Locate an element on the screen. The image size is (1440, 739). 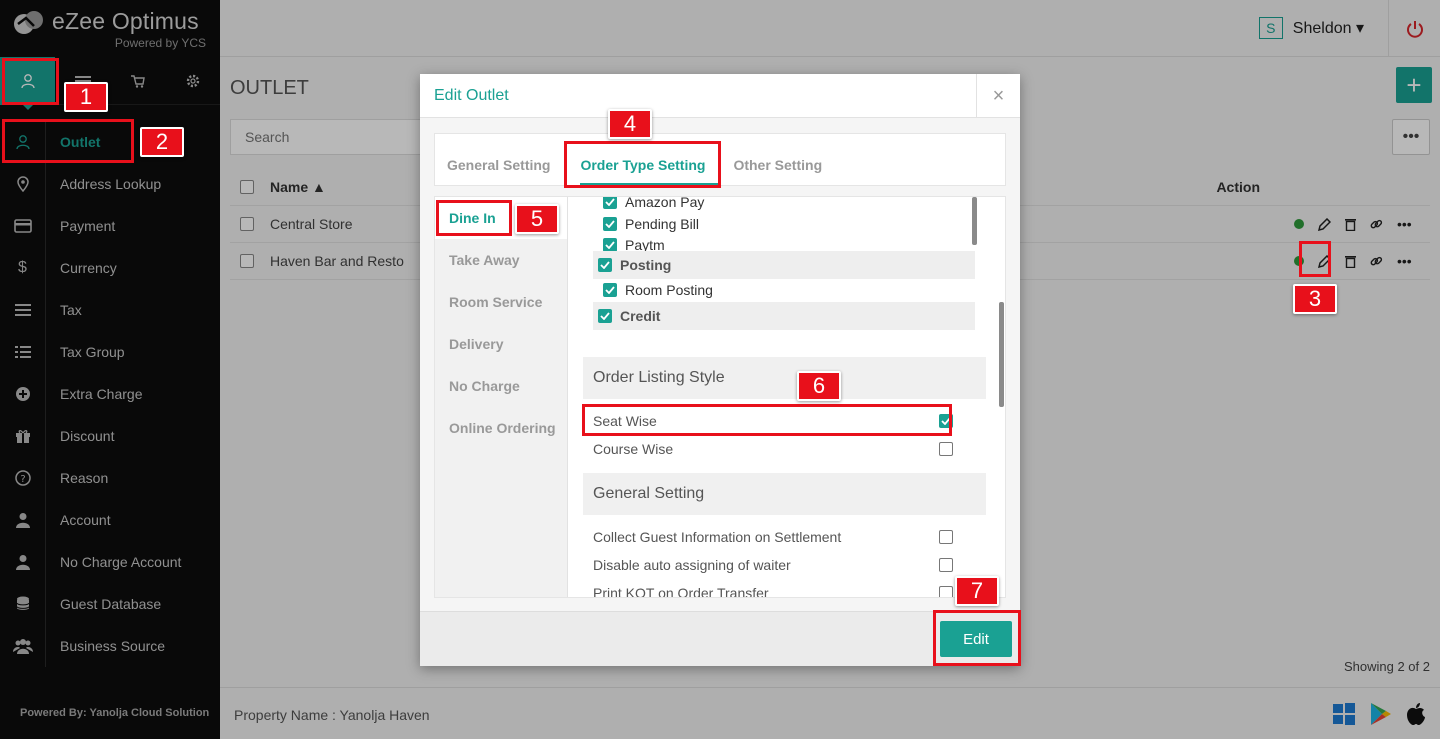
sub-tab-online-ordering: Online Ordering is located at coordinates (501, 428).